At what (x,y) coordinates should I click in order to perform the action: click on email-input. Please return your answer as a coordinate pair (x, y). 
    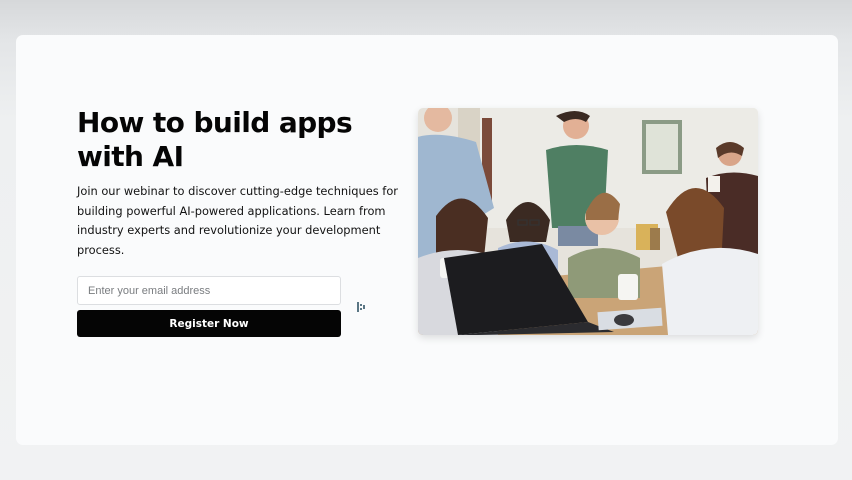
    Looking at the image, I should click on (209, 290).